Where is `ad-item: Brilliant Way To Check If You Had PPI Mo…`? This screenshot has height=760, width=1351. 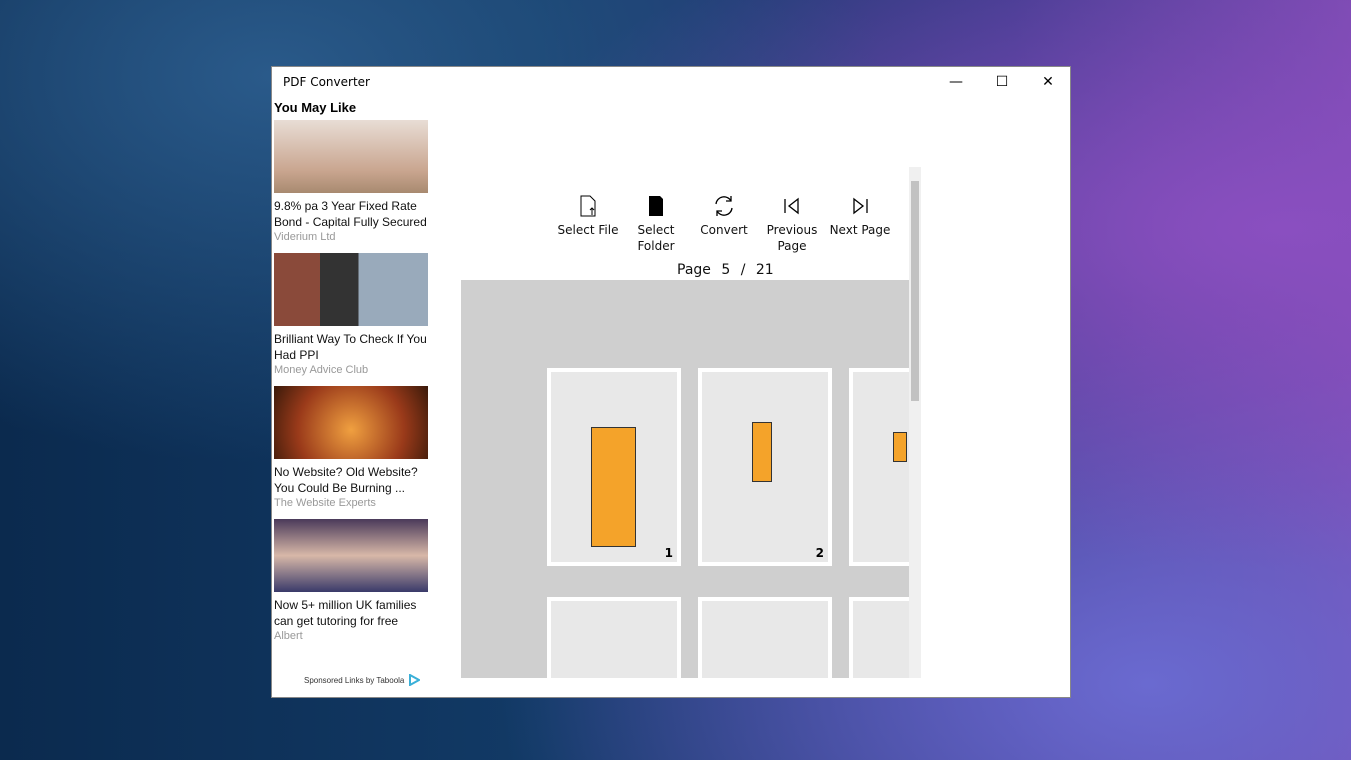
ad-item: Brilliant Way To Check If You Had PPI Mo… is located at coordinates (354, 315).